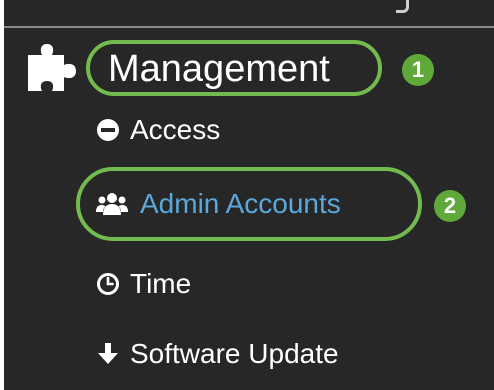 The image size is (494, 390). Describe the element at coordinates (418, 70) in the screenshot. I see `step-badge-1: 1` at that location.